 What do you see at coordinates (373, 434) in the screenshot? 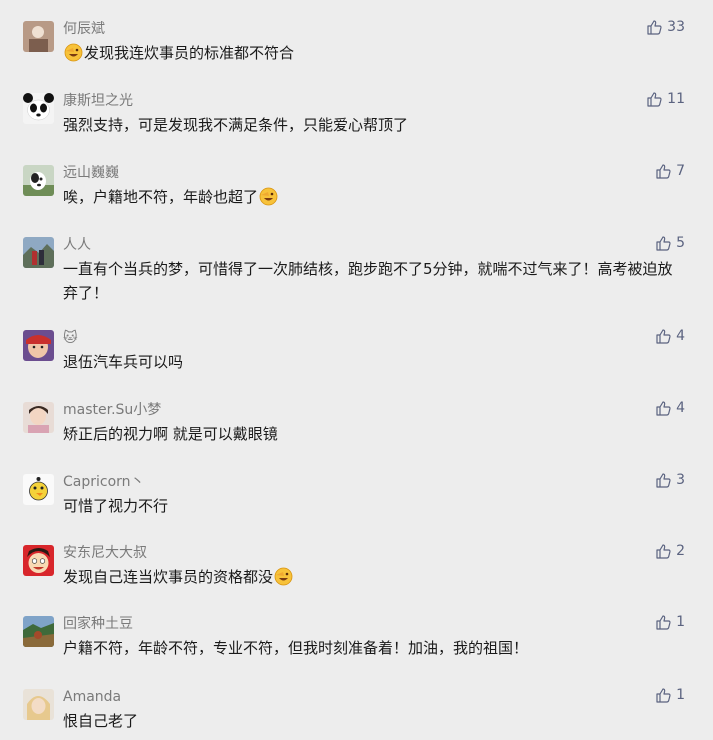
I see `comment-text: 矫正后的视力啊 就是可以戴眼镜` at bounding box center [373, 434].